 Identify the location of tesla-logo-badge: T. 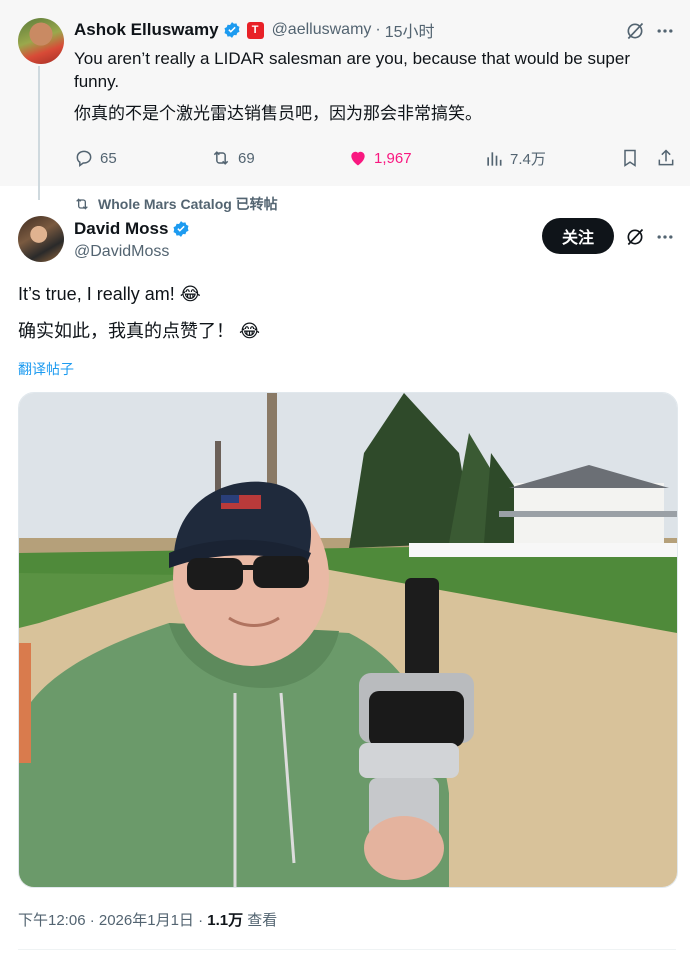
(255, 30).